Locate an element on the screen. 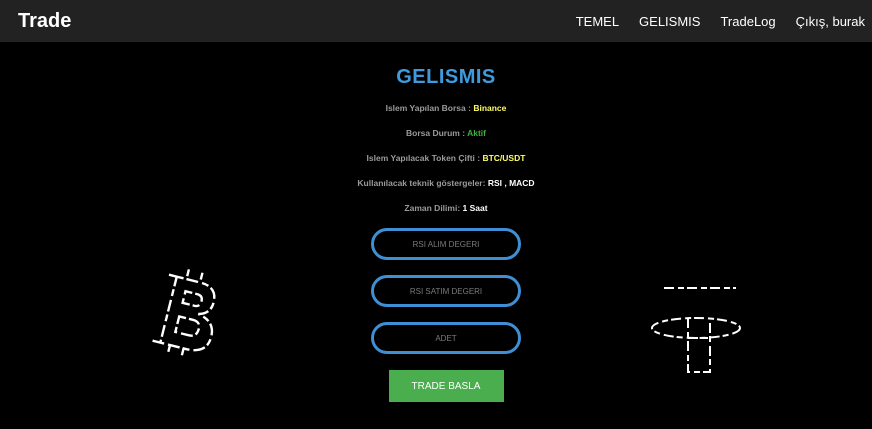  nav-links: TEMEL GELISMIS TradeLog Çıkış, burak is located at coordinates (720, 21).